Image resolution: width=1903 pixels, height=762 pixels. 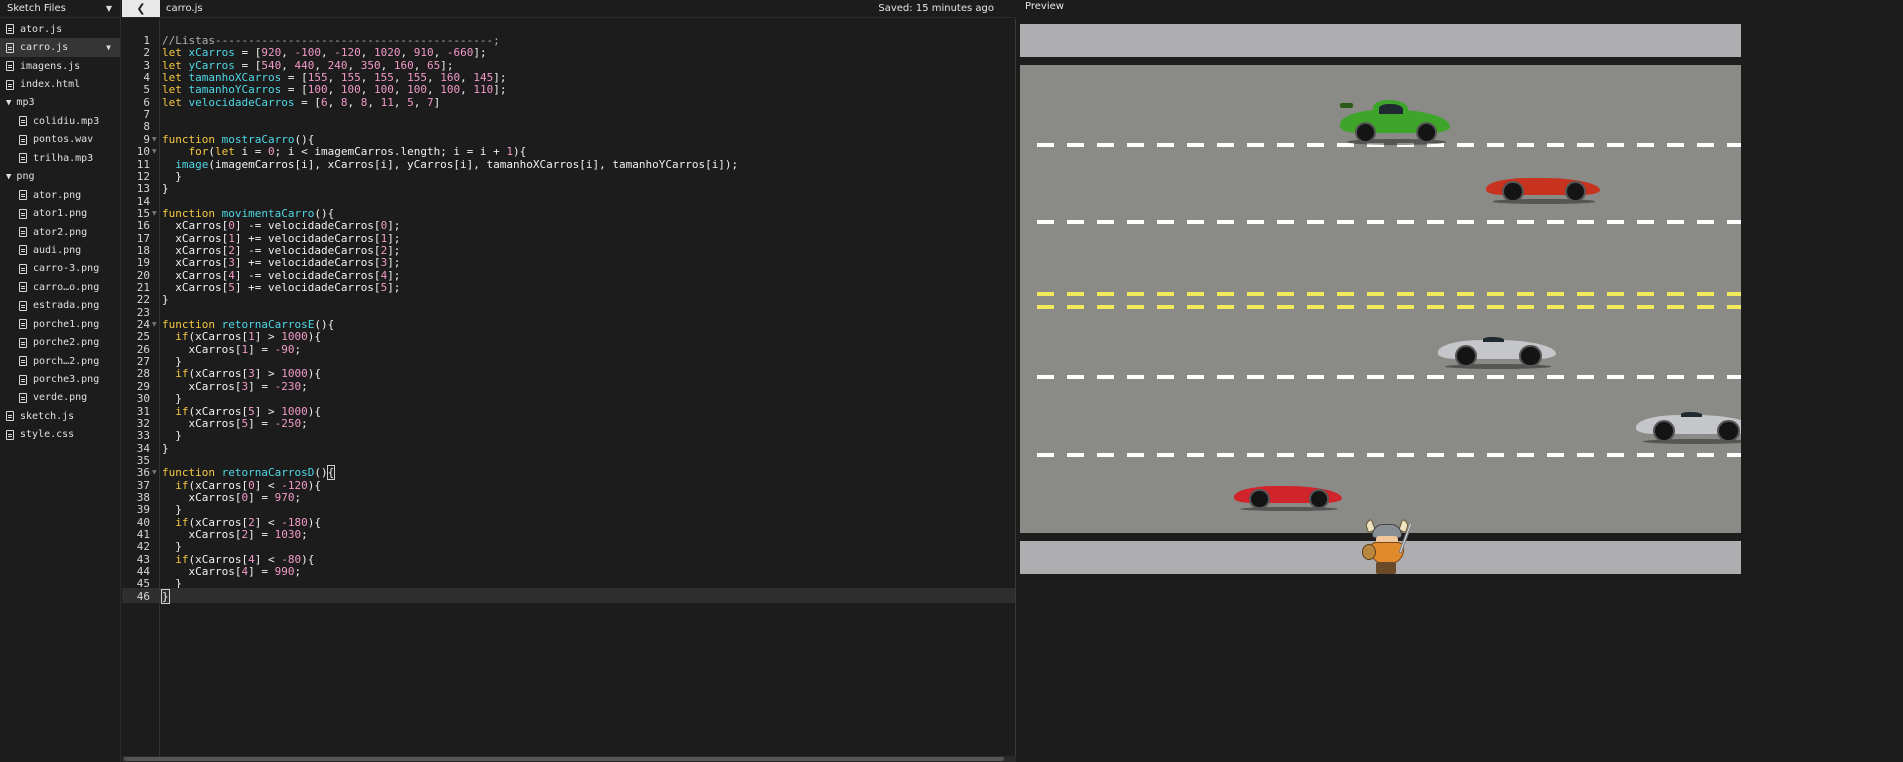 What do you see at coordinates (1389, 294) in the screenshot?
I see `center-line-upper` at bounding box center [1389, 294].